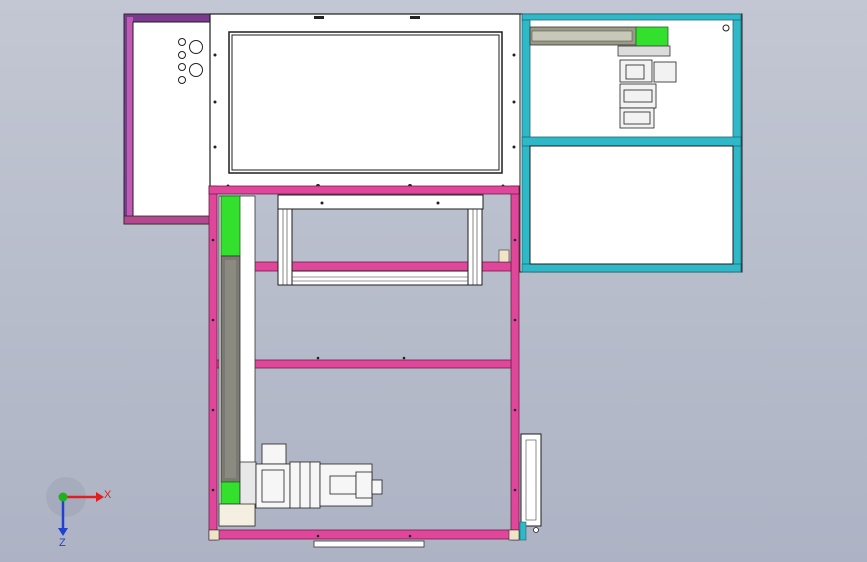 The width and height of the screenshot is (867, 562). Describe the element at coordinates (62, 543) in the screenshot. I see `z-axis-label: Z` at that location.